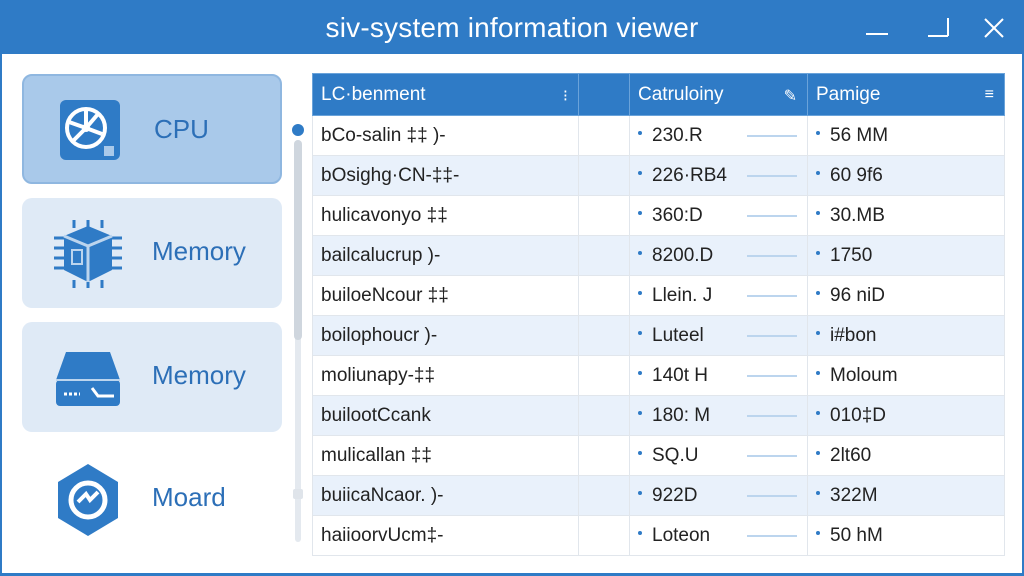 Image resolution: width=1024 pixels, height=576 pixels. I want to click on cell-name: bailcalucrup )-, so click(445, 255).